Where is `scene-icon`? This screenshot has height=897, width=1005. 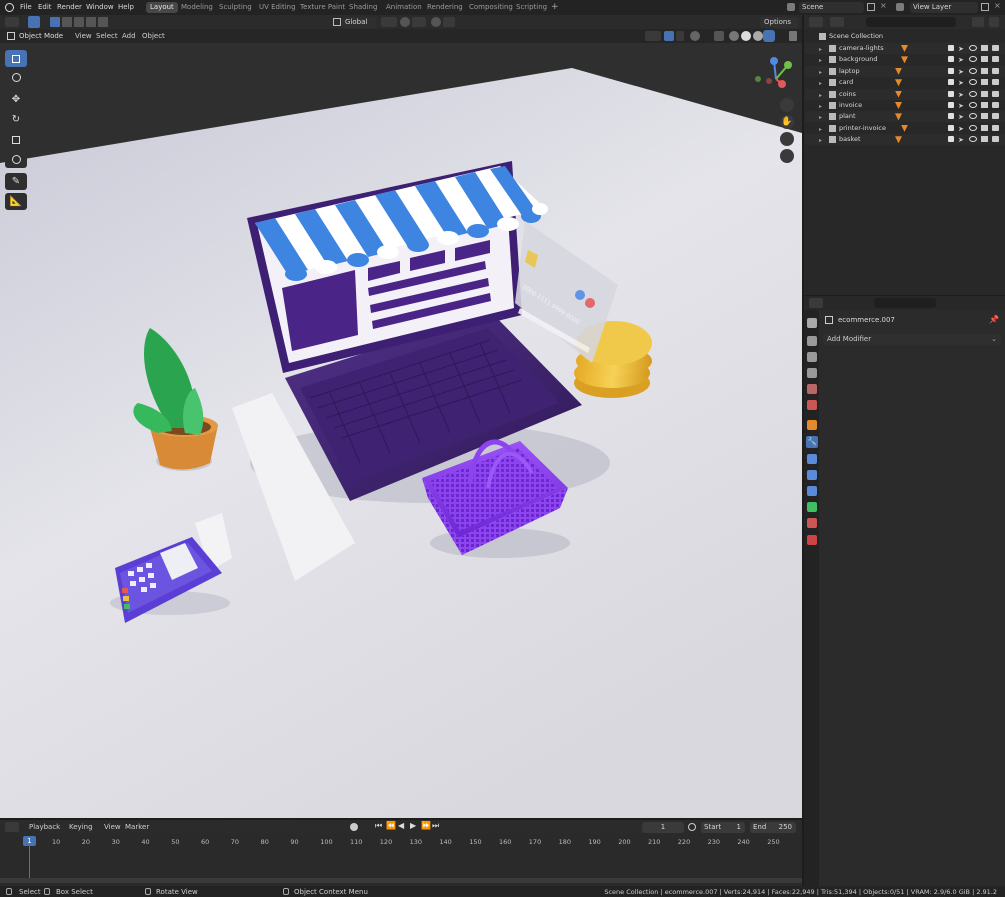 scene-icon is located at coordinates (791, 7).